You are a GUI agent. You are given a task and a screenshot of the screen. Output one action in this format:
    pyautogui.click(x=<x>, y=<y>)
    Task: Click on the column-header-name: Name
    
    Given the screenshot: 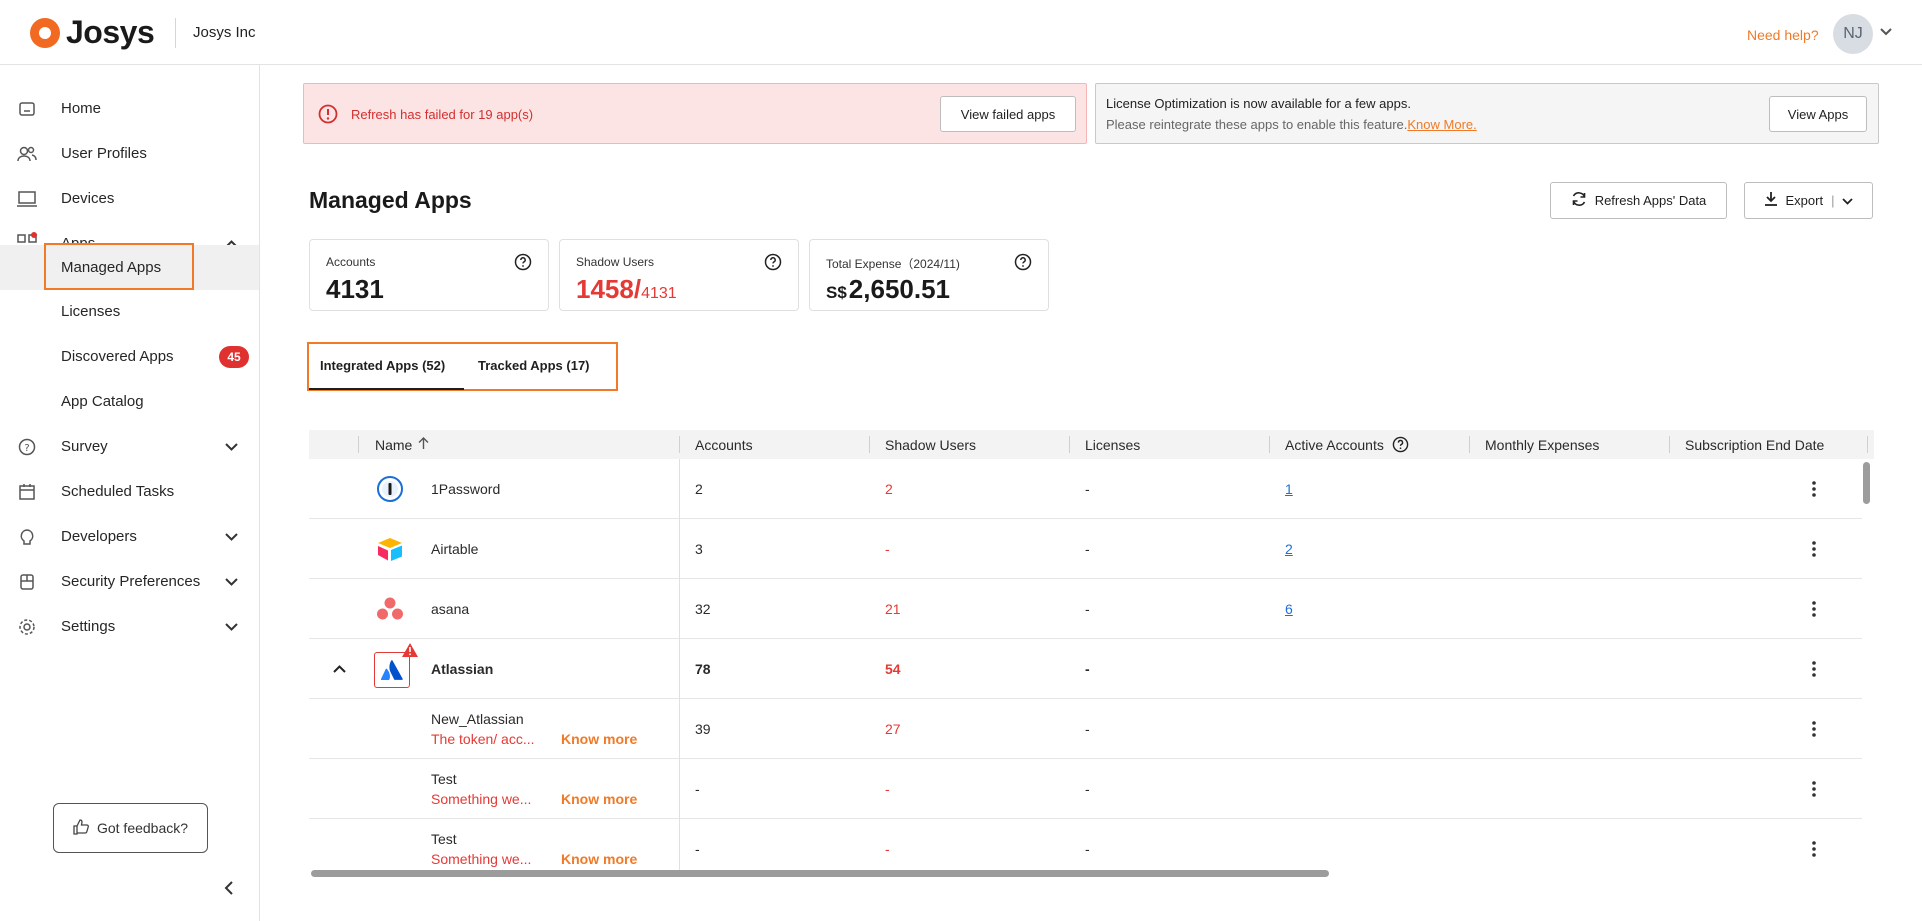 What is the action you would take?
    pyautogui.click(x=402, y=444)
    